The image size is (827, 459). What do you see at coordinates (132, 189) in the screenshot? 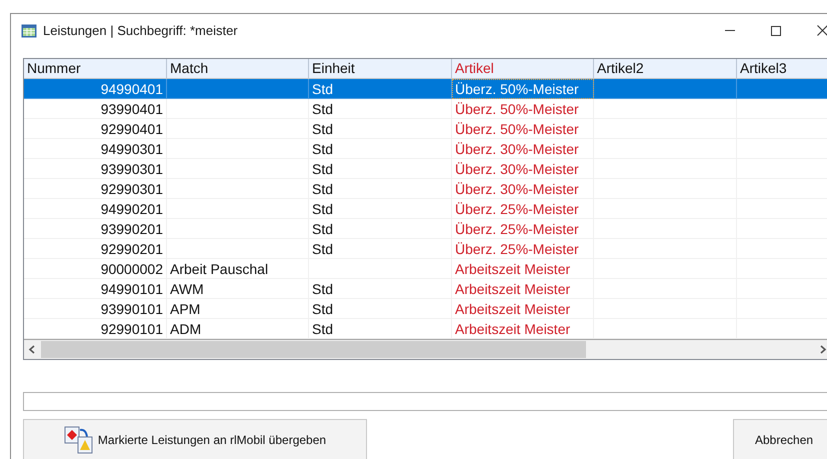
I see `table-cell-text: 92990301` at bounding box center [132, 189].